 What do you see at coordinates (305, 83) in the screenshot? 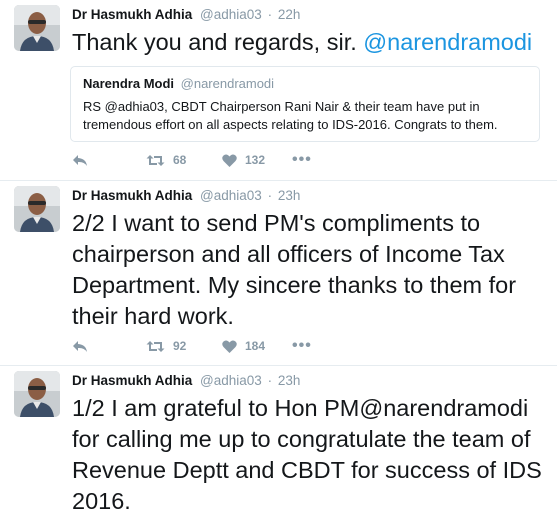
I see `quoted-header: Narendra Modi @narendramodi` at bounding box center [305, 83].